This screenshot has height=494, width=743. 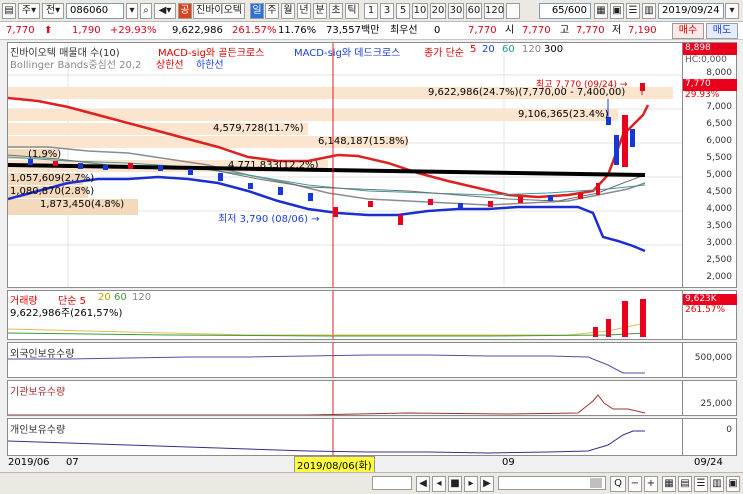 I want to click on grid-view-icon: ▦, so click(x=669, y=484).